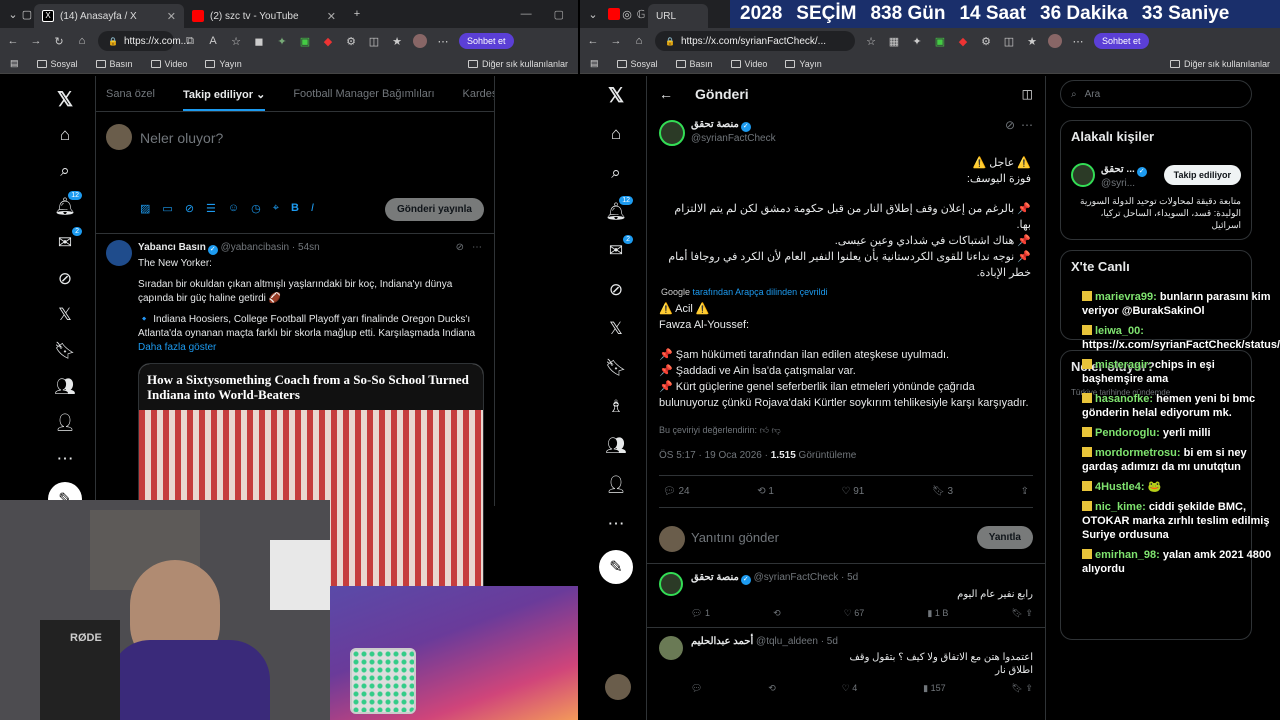  What do you see at coordinates (357, 14) in the screenshot?
I see `new-tab-icon: +` at bounding box center [357, 14].